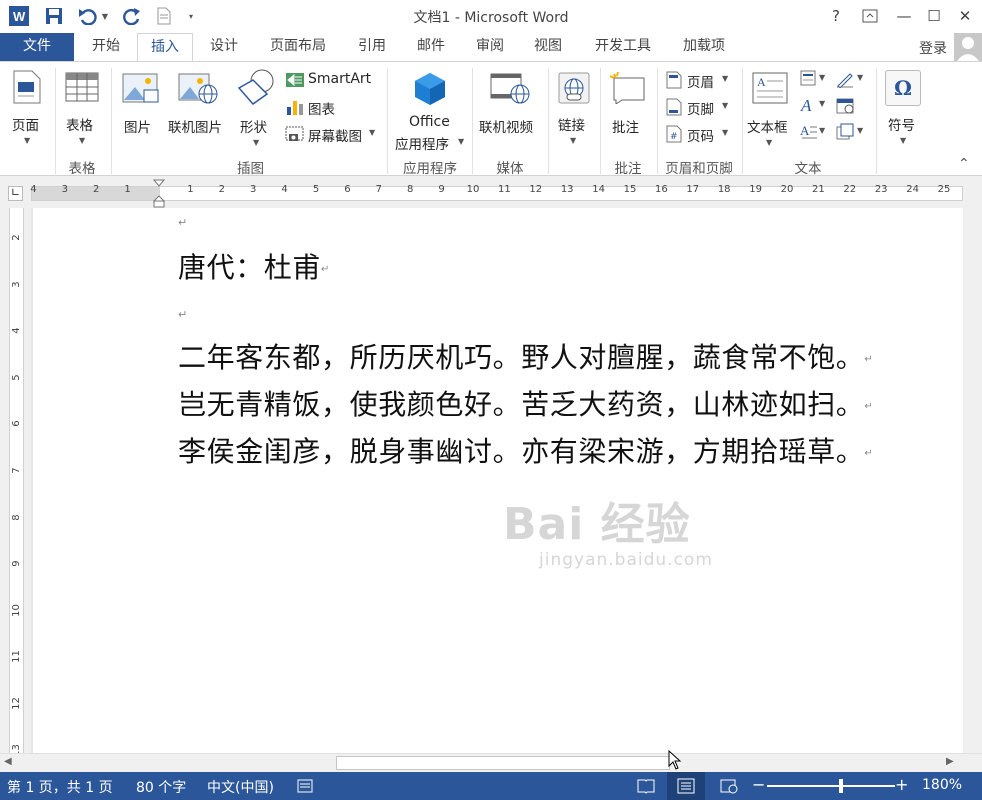  I want to click on tab-addins: 加载项, so click(704, 47).